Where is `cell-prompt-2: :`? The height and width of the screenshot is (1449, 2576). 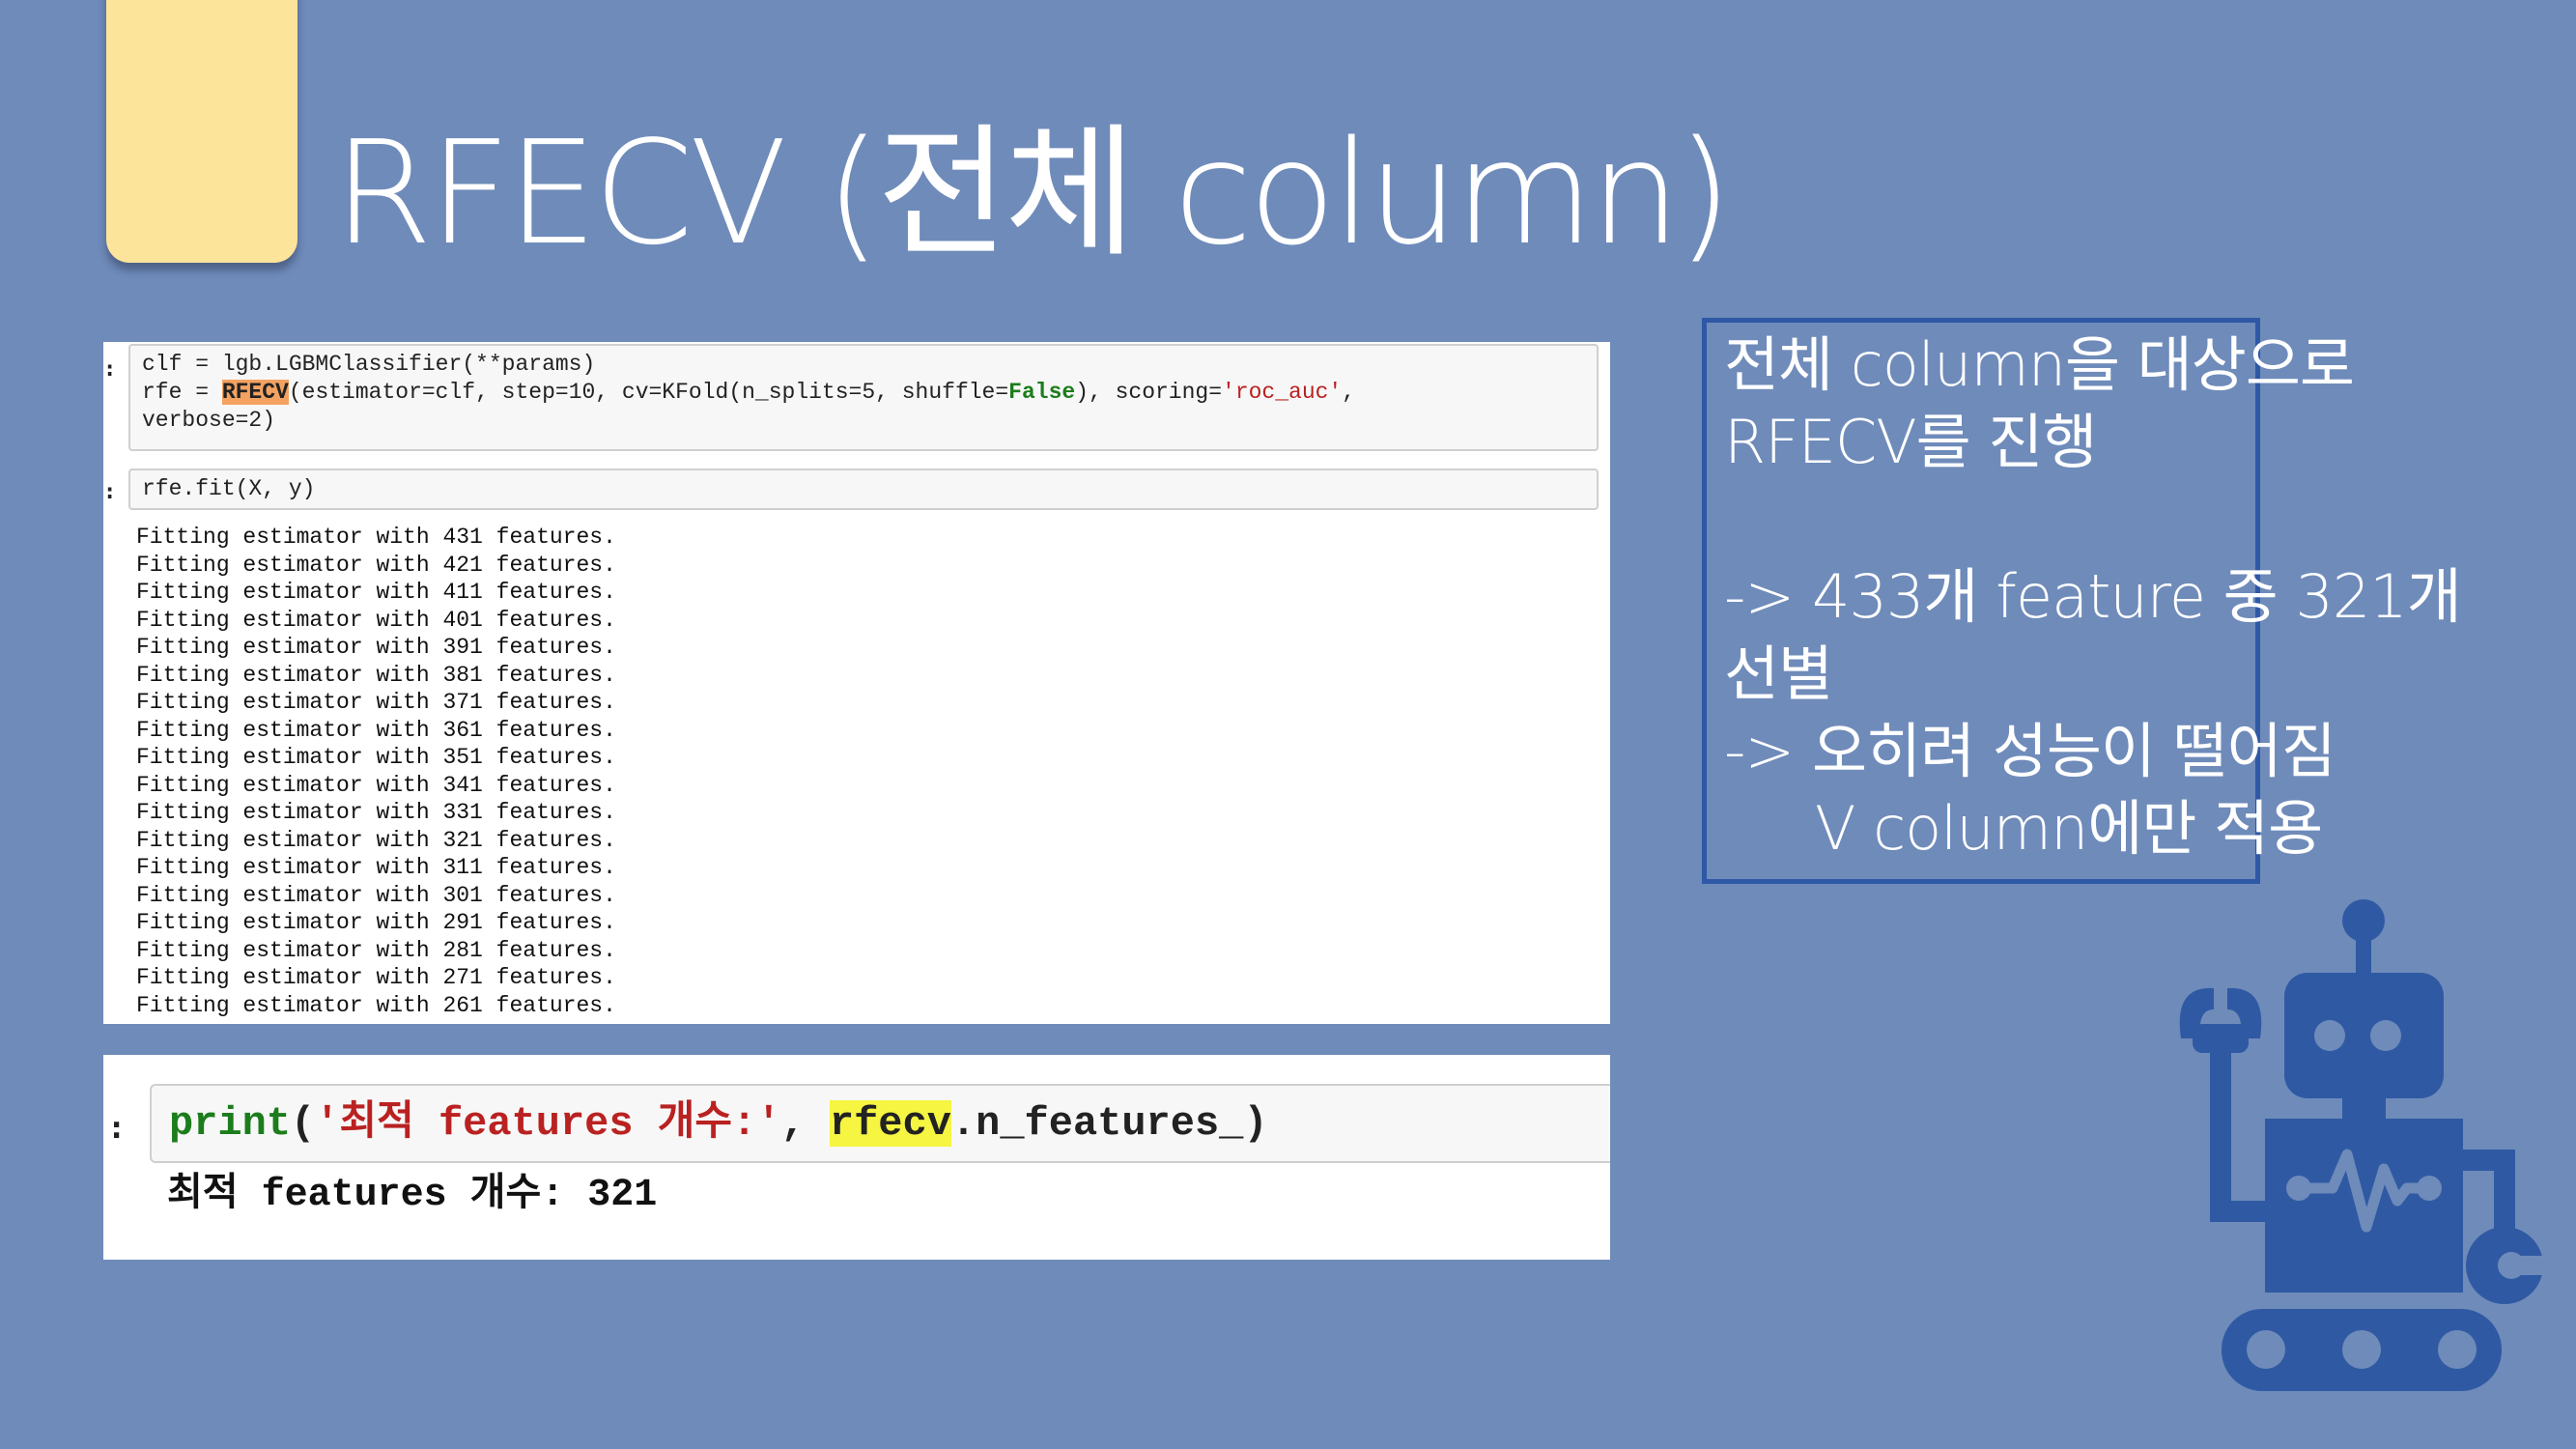
cell-prompt-2: : is located at coordinates (110, 492).